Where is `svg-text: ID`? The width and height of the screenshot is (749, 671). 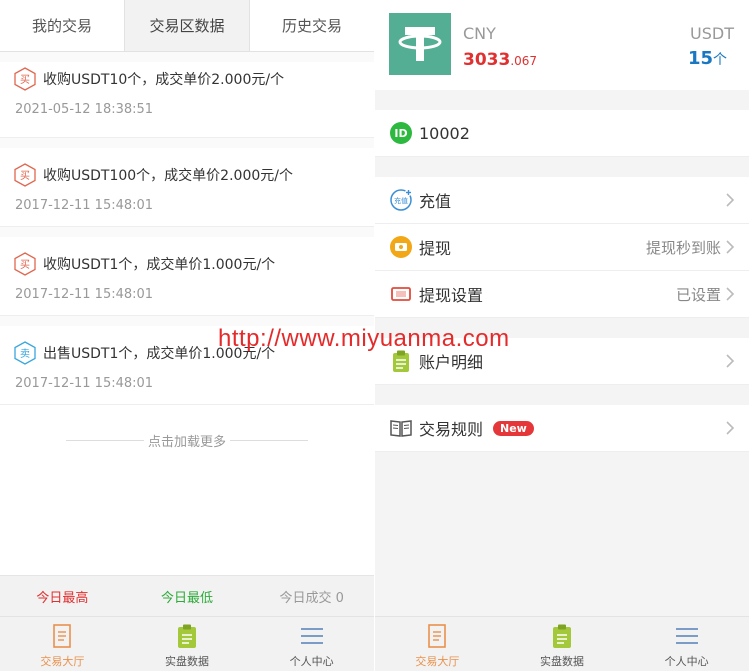
svg-text: ID is located at coordinates (400, 133).